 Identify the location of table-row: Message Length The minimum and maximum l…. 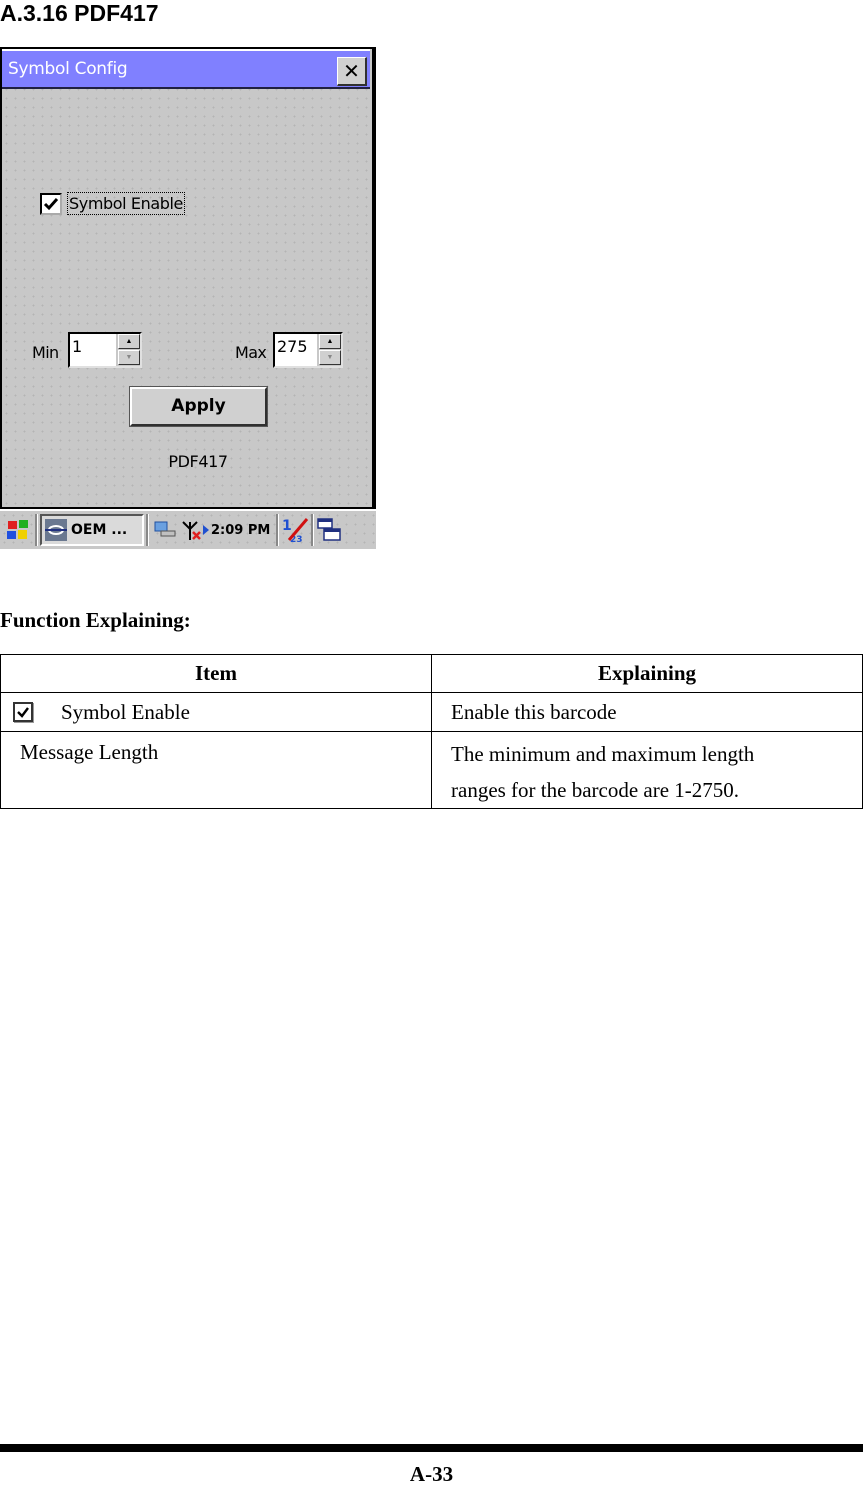
(431, 770).